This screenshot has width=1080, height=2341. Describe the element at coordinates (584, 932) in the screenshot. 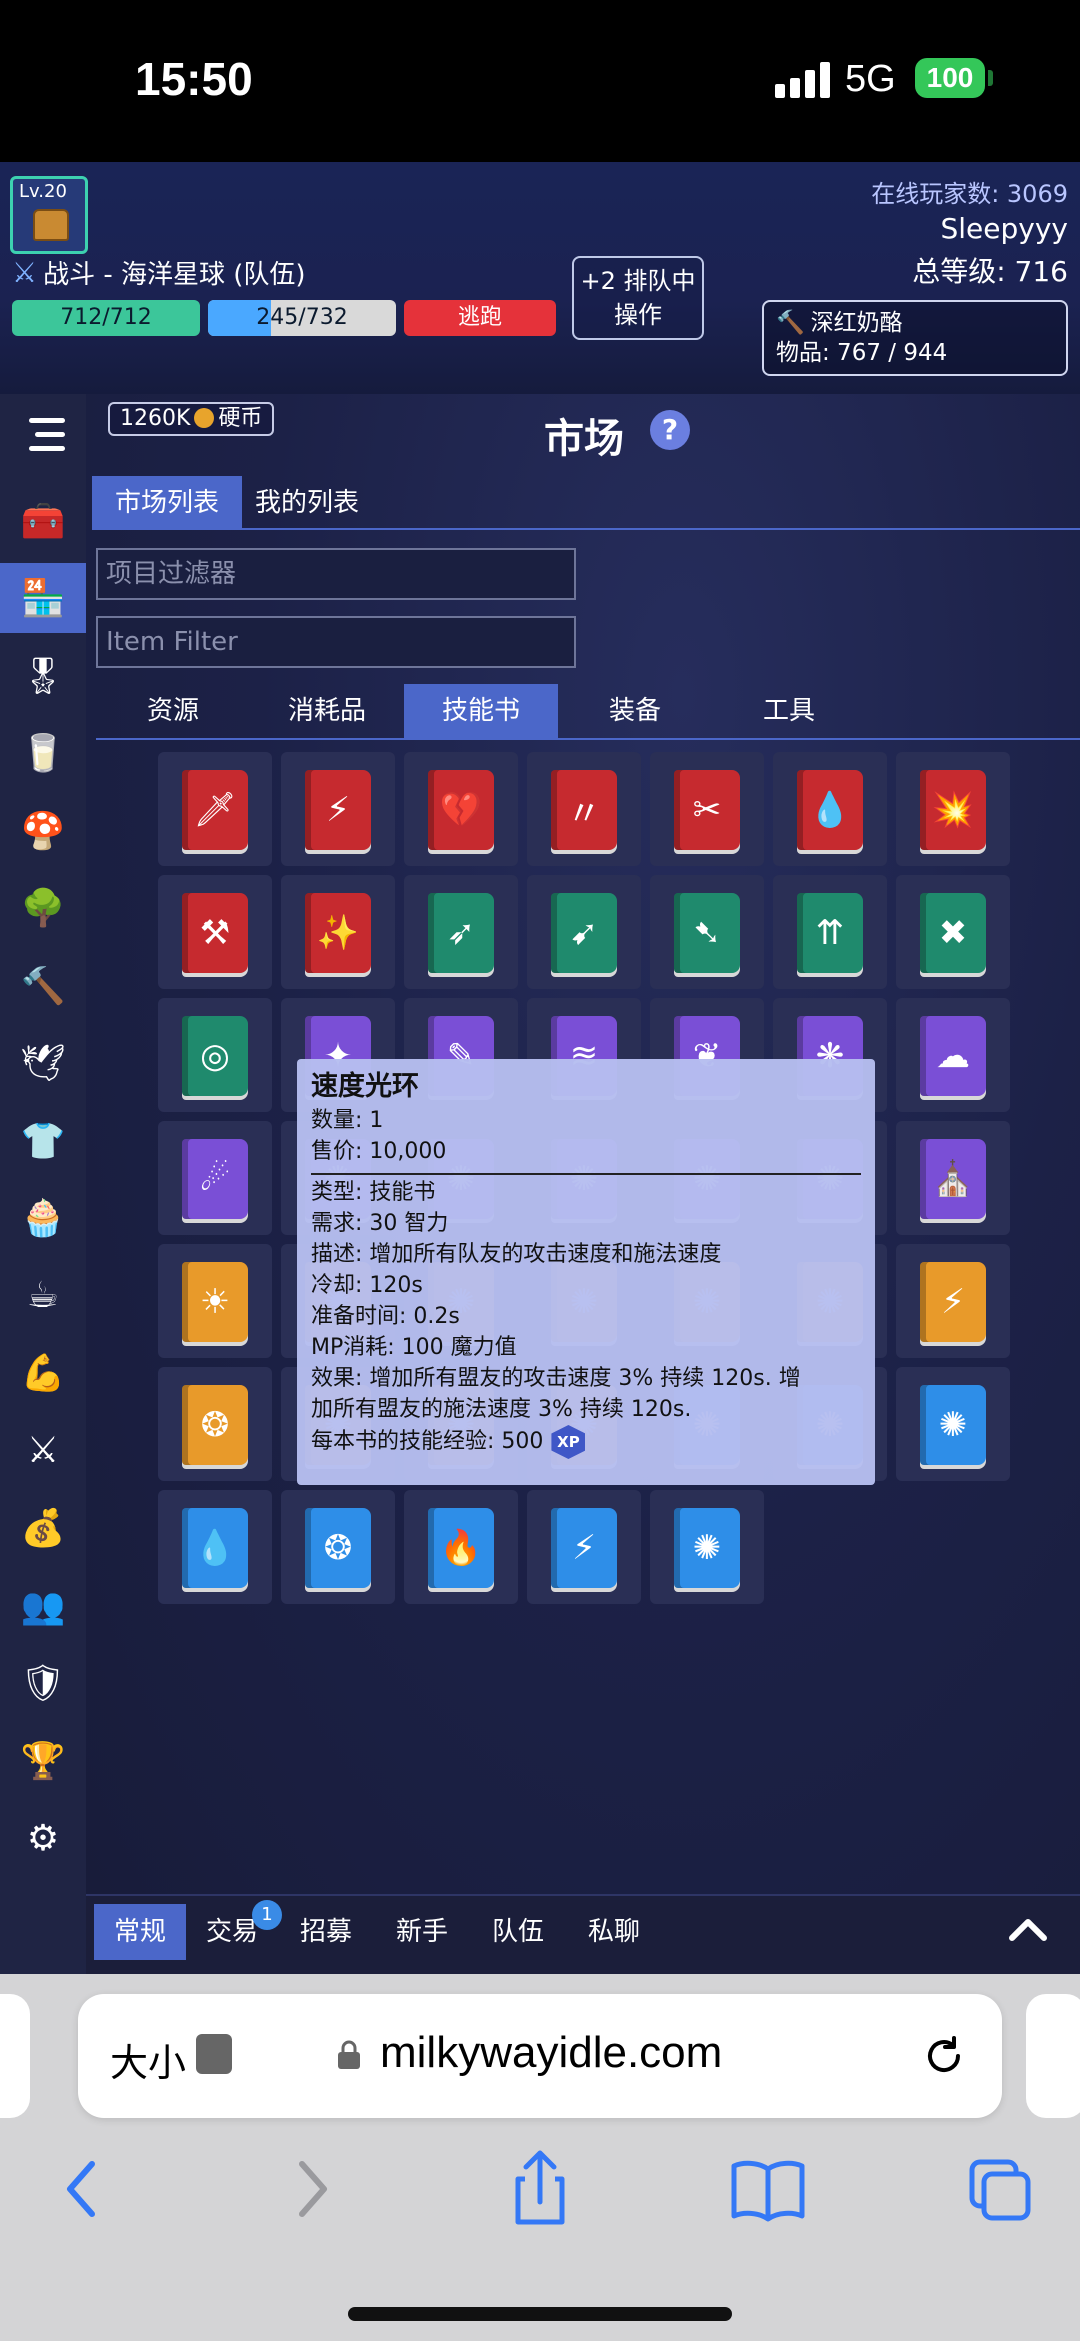

I see `market-item-cell: ➹` at that location.